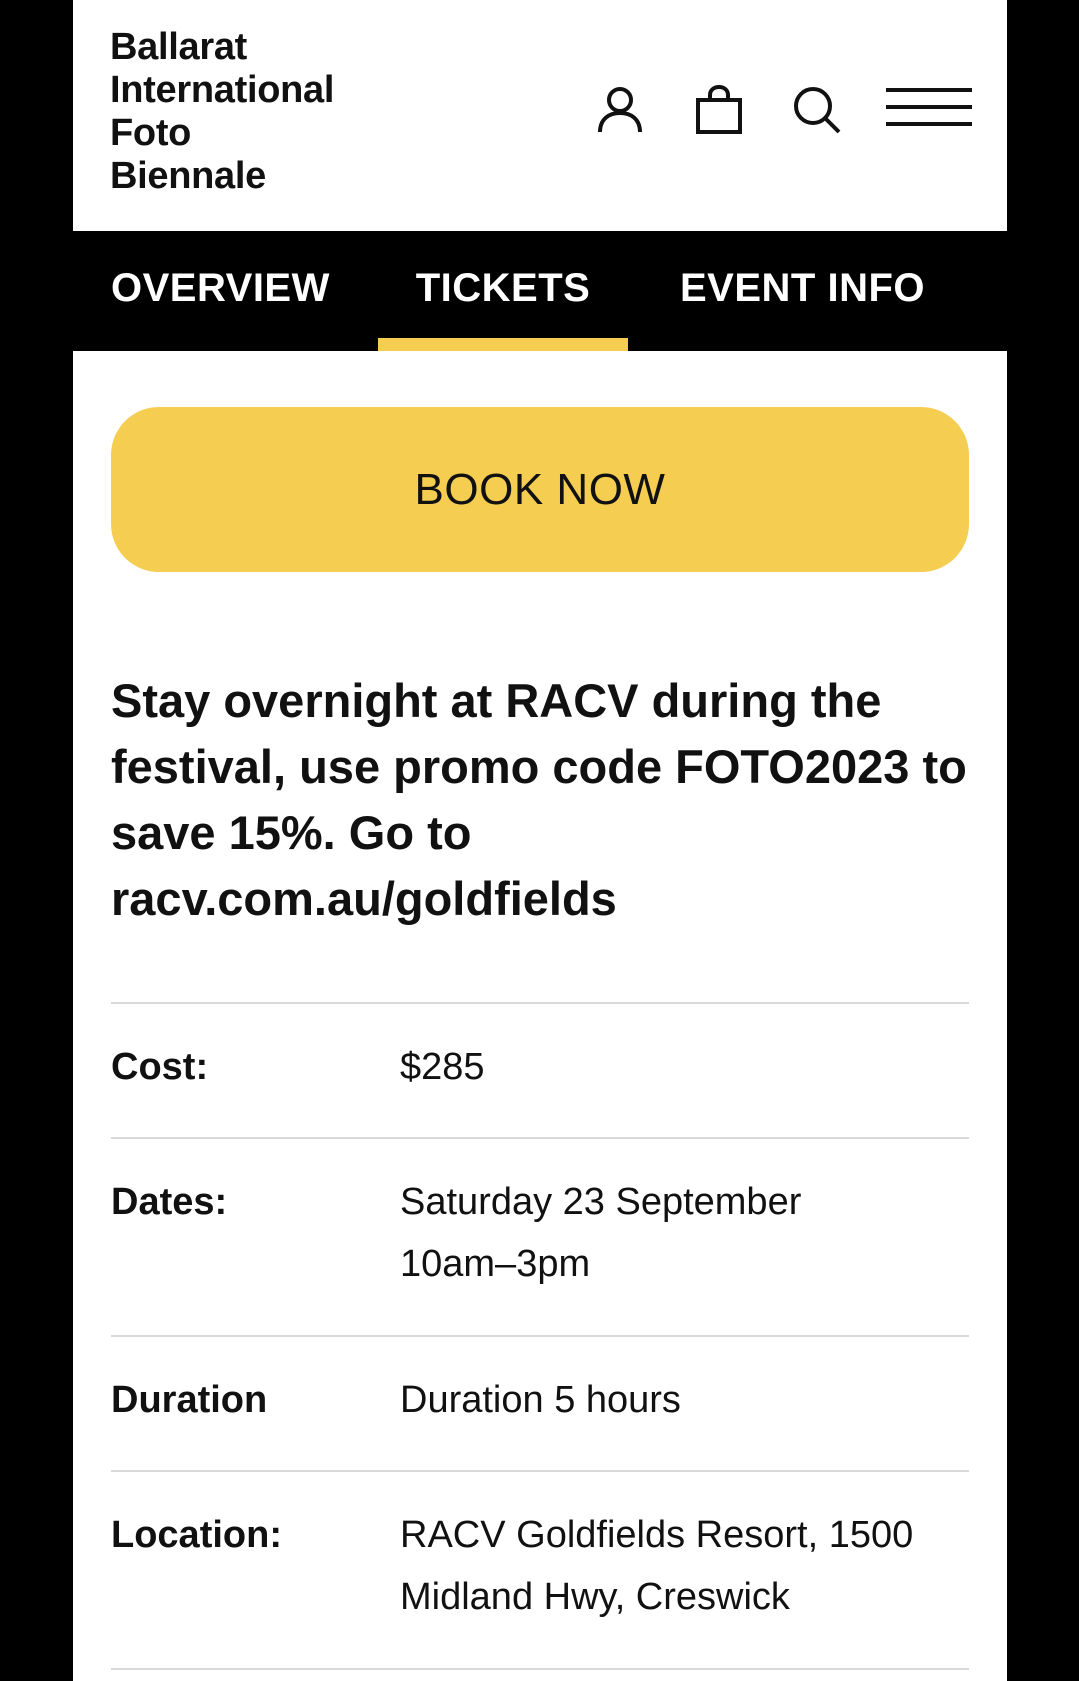 Image resolution: width=1079 pixels, height=1681 pixels. Describe the element at coordinates (151, 133) in the screenshot. I see `logo-line-3: Foto` at that location.